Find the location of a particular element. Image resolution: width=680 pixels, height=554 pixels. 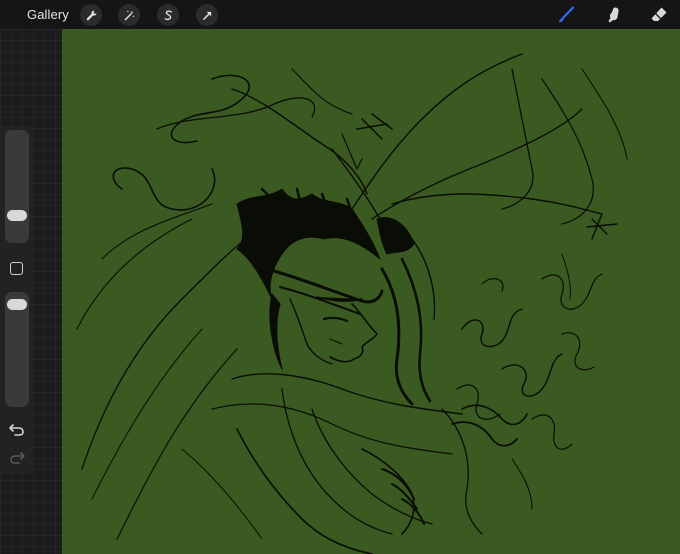

transform-button is located at coordinates (207, 15).